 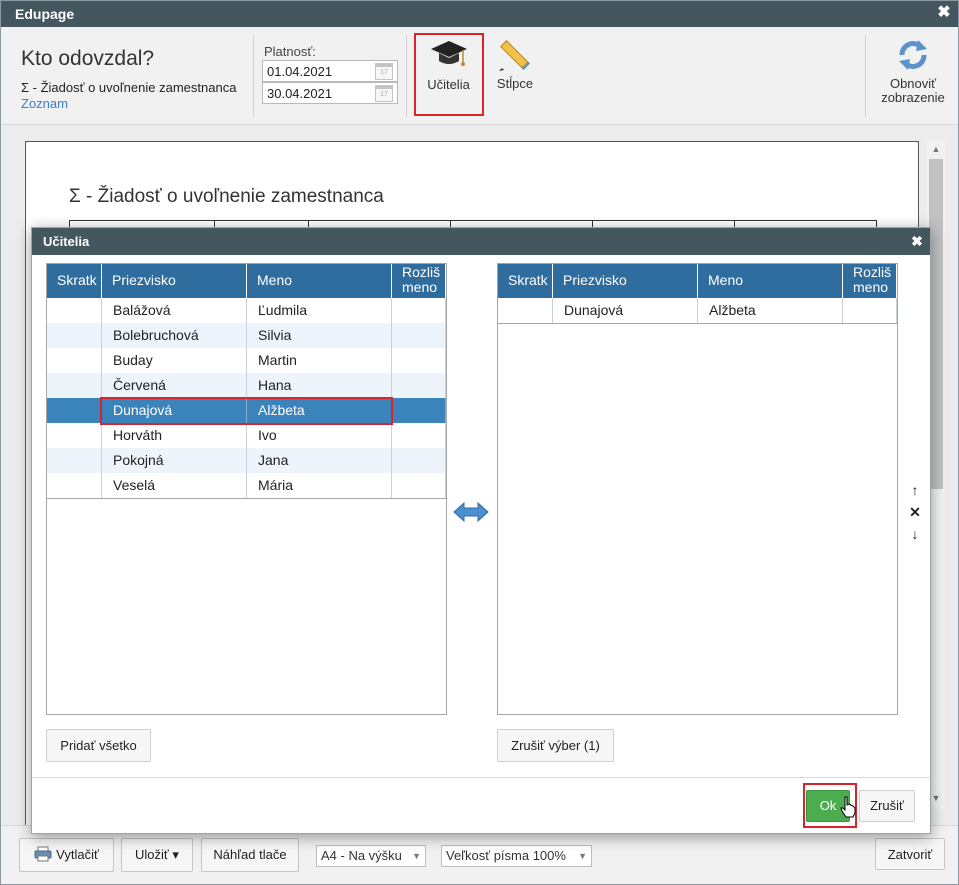 I want to click on font-size-select: Veľkosť písma 100% ▼, so click(x=516, y=856).